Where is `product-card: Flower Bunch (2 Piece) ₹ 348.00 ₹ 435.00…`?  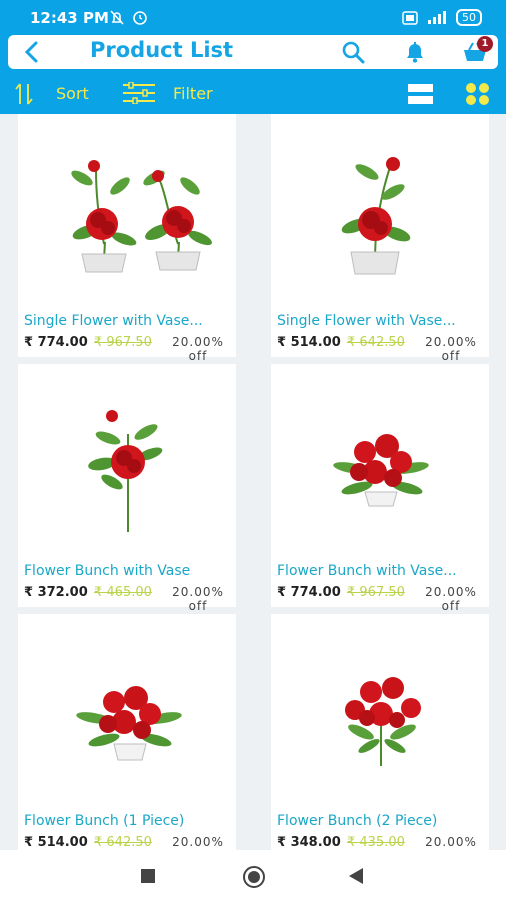 product-card: Flower Bunch (2 Piece) ₹ 348.00 ₹ 435.00… is located at coordinates (380, 732).